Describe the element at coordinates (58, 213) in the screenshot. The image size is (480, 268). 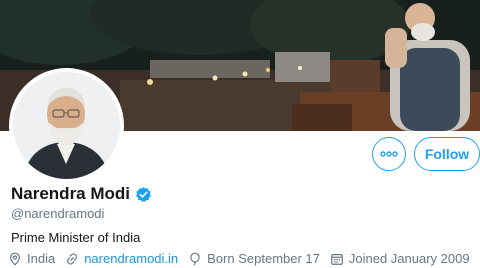
I see `profile-handle: @narendramodi` at that location.